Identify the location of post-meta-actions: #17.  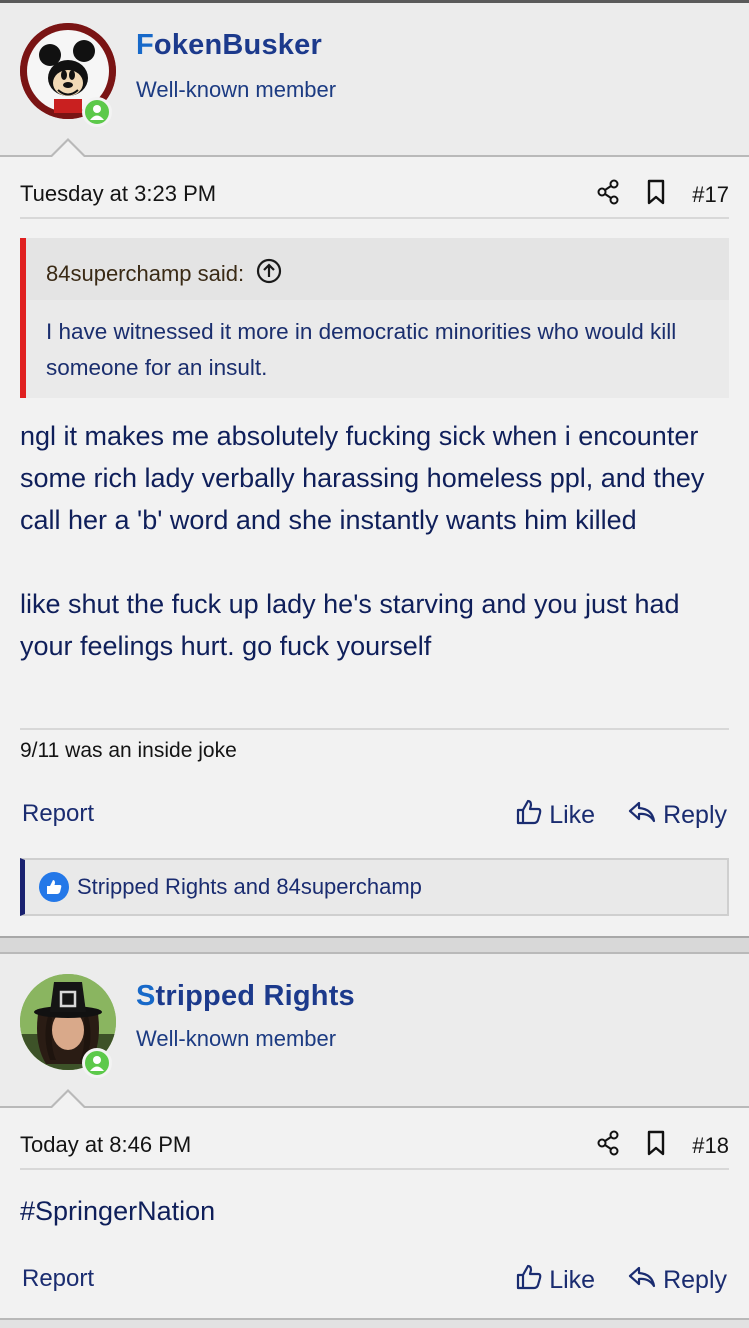
(662, 194).